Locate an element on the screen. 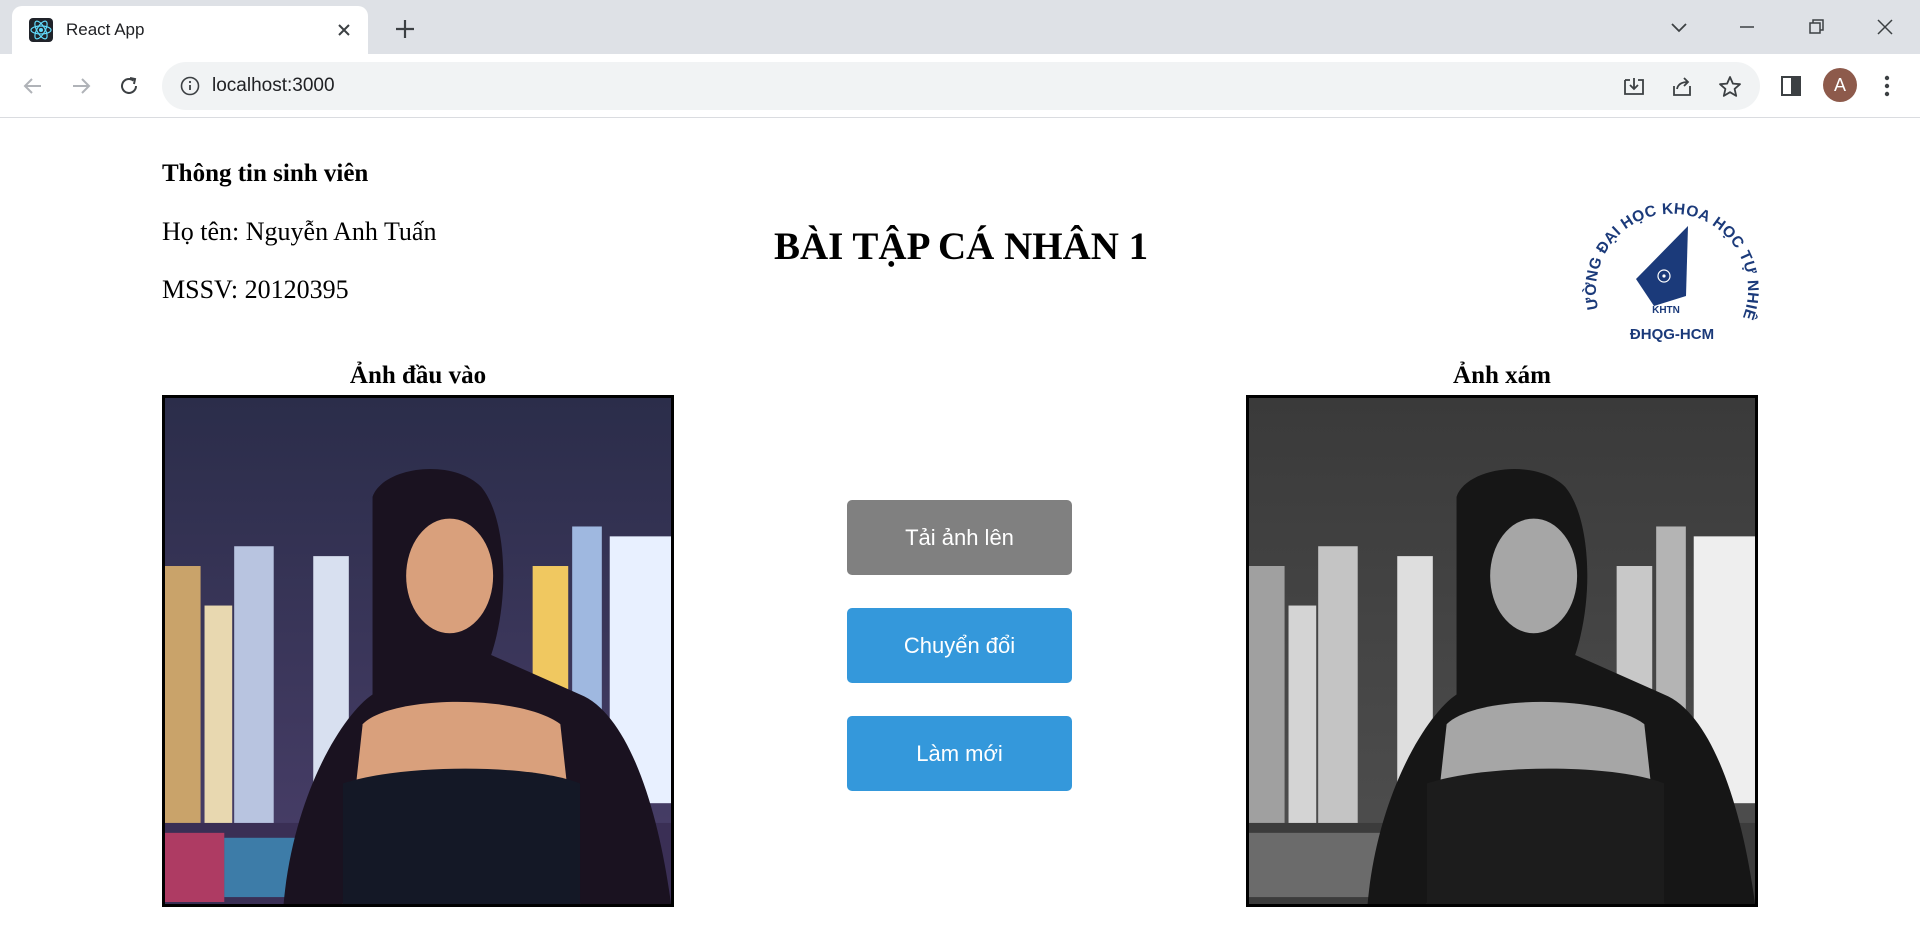  student-id: MSSV: 20120395 is located at coordinates (255, 289).